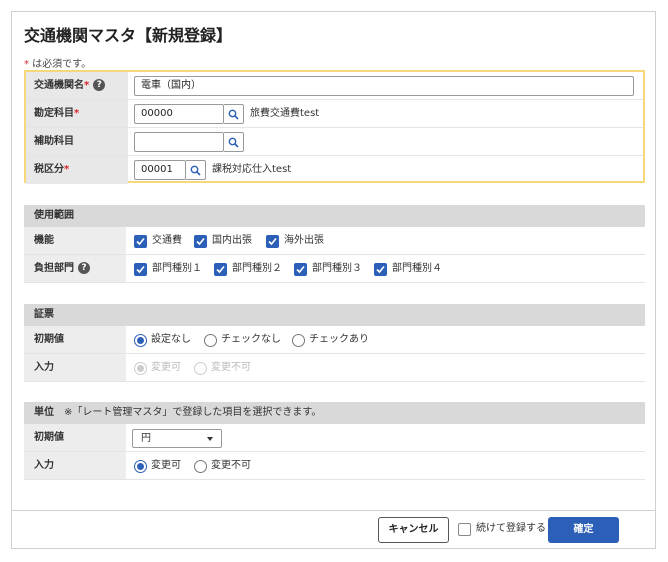 This screenshot has height=562, width=668. I want to click on voucher-section: 証票 初期値 設定なし チェックなし チェックあり 入力 変更可 変更不可, so click(334, 344).